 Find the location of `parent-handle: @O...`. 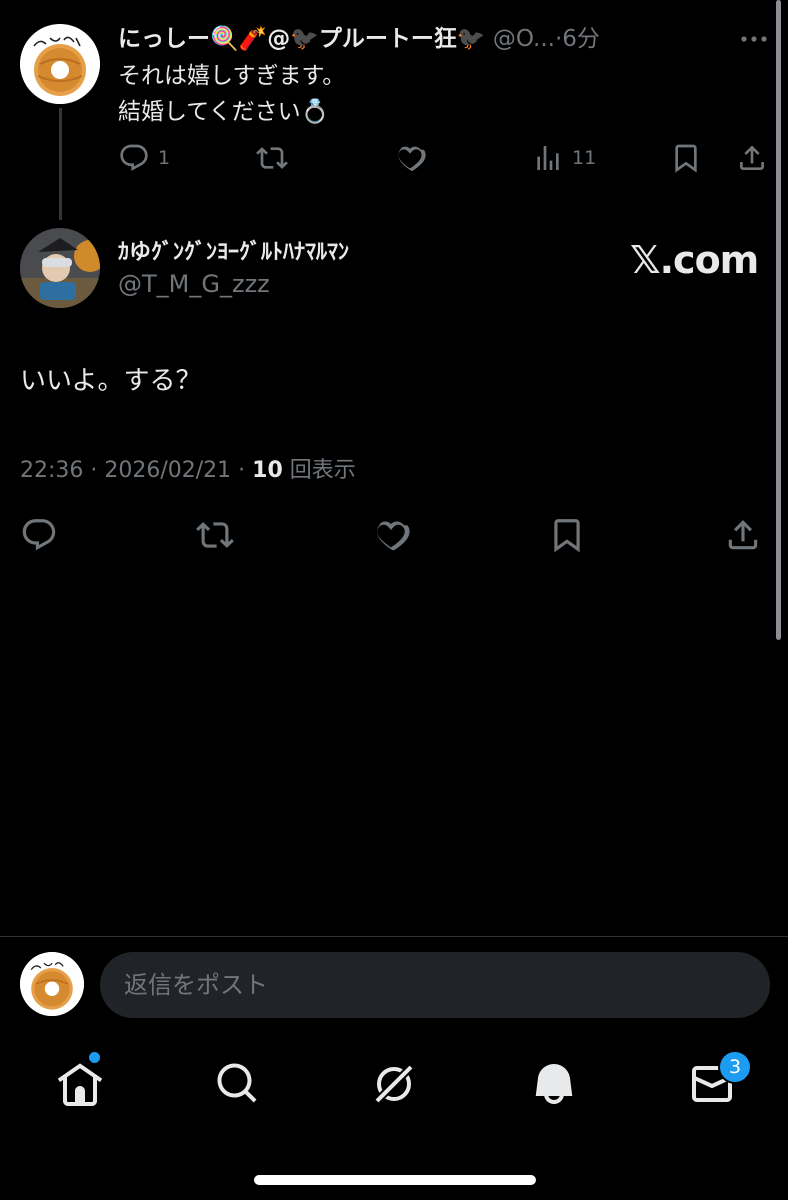

parent-handle: @O... is located at coordinates (524, 39).